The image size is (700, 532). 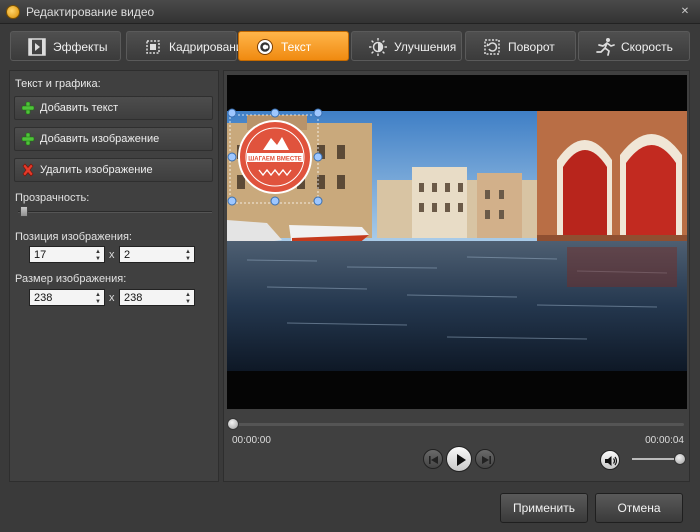 I want to click on tab-label: Скорость, so click(x=647, y=47).